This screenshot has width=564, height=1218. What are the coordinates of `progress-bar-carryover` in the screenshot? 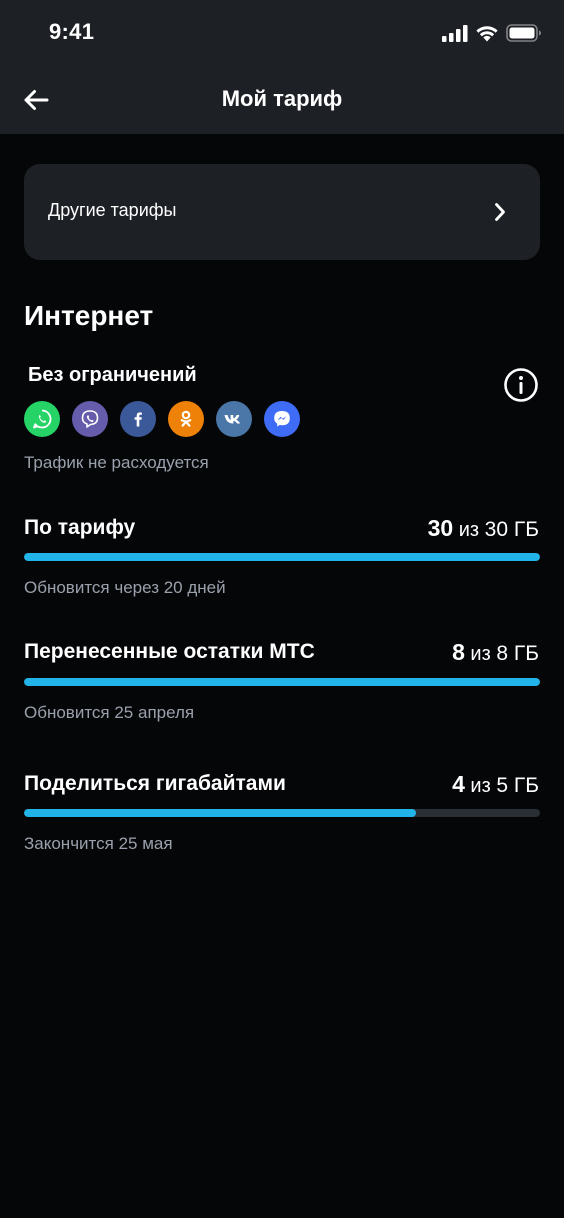 It's located at (282, 682).